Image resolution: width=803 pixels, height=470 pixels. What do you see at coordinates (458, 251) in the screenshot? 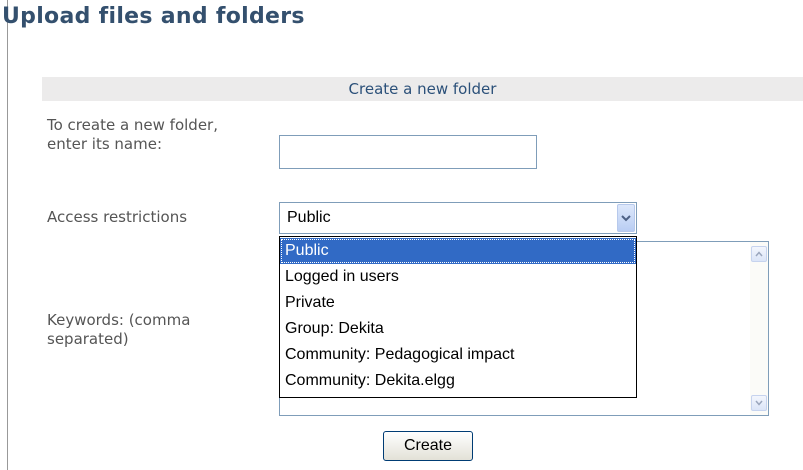
I see `dropdown-option-public: Public` at bounding box center [458, 251].